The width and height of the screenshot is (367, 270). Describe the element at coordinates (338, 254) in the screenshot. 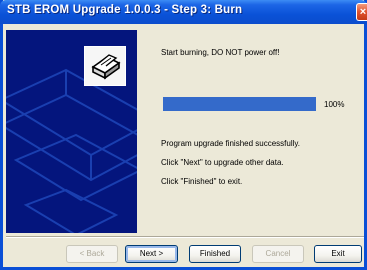

I see `exit-button: Exit` at that location.